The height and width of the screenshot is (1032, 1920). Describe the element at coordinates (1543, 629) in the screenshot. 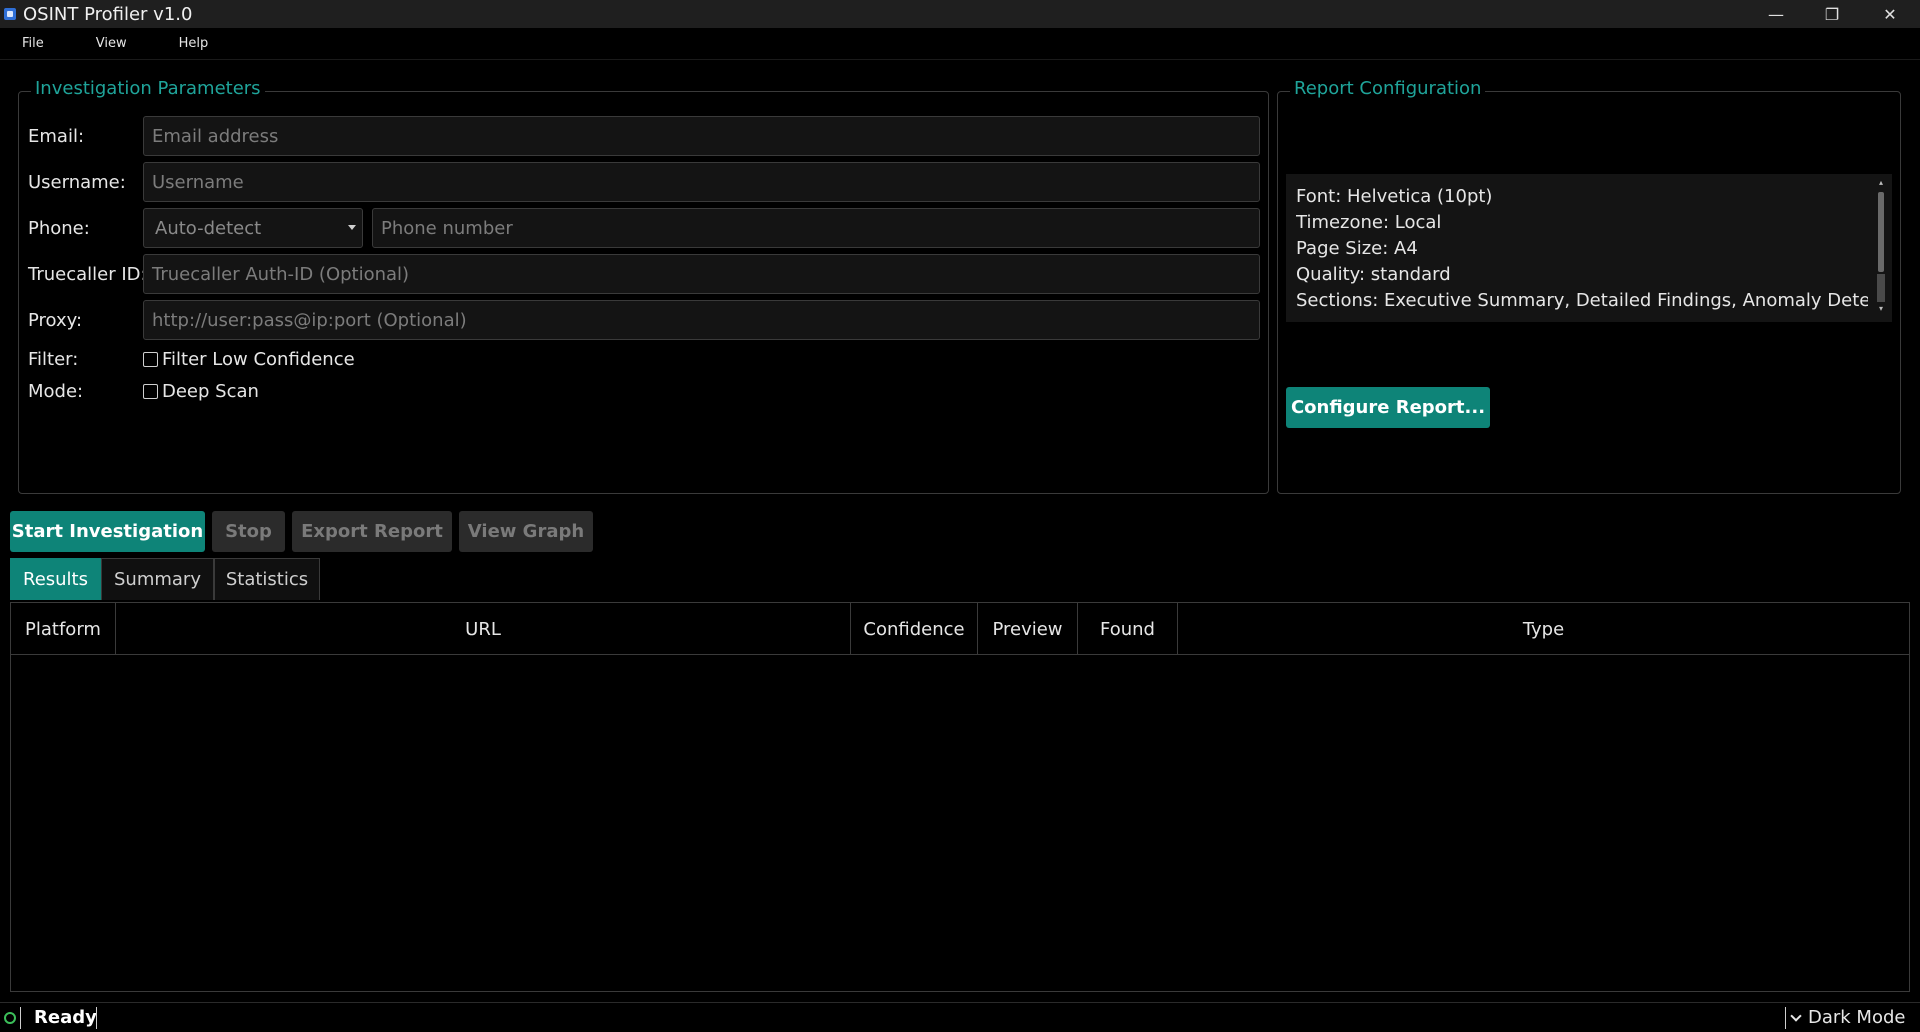

I see `column-type: Type` at that location.